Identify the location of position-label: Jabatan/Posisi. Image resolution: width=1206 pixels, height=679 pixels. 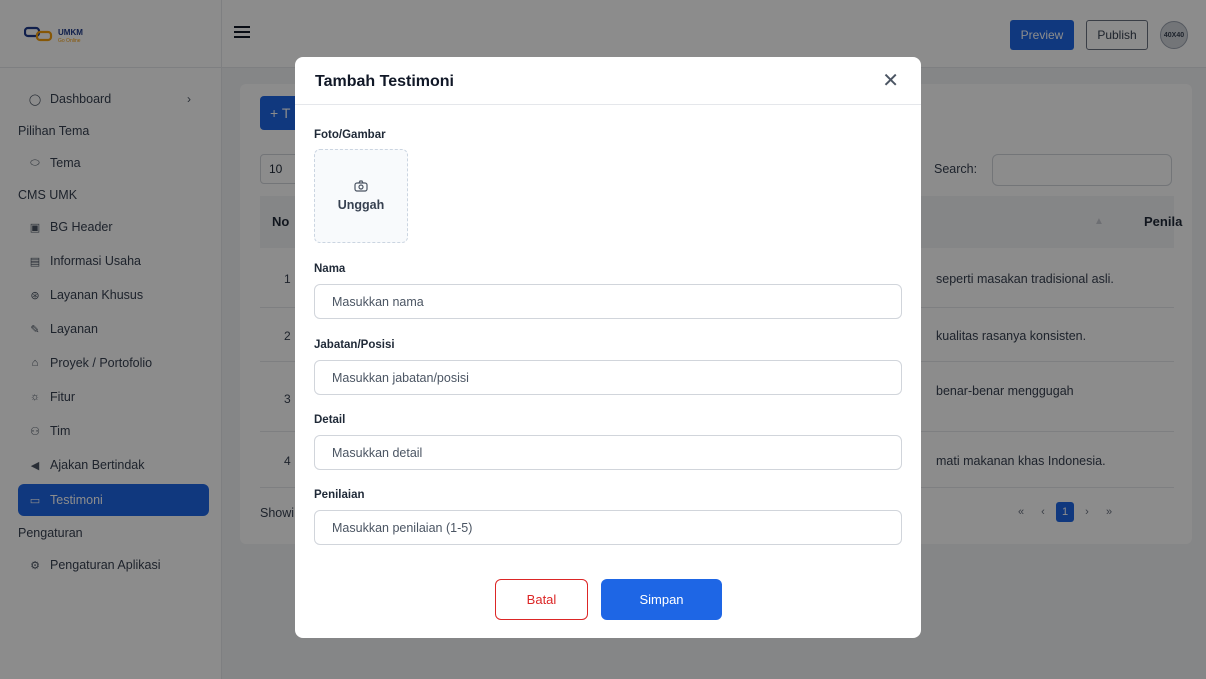
(354, 345).